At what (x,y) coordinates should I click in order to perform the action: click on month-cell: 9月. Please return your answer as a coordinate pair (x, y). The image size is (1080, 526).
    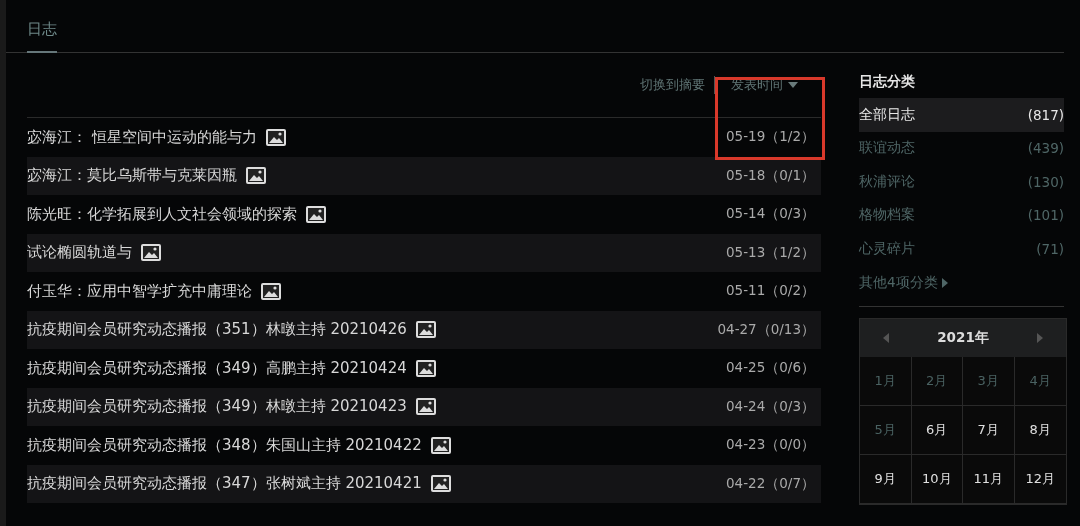
    Looking at the image, I should click on (886, 479).